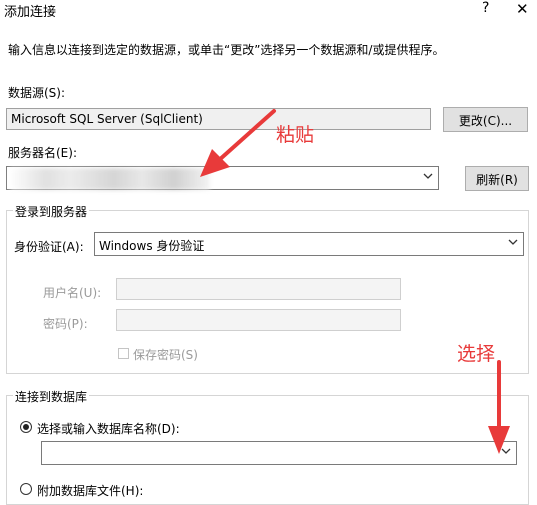 The image size is (537, 505). Describe the element at coordinates (110, 179) in the screenshot. I see `redacted-server-name` at that location.